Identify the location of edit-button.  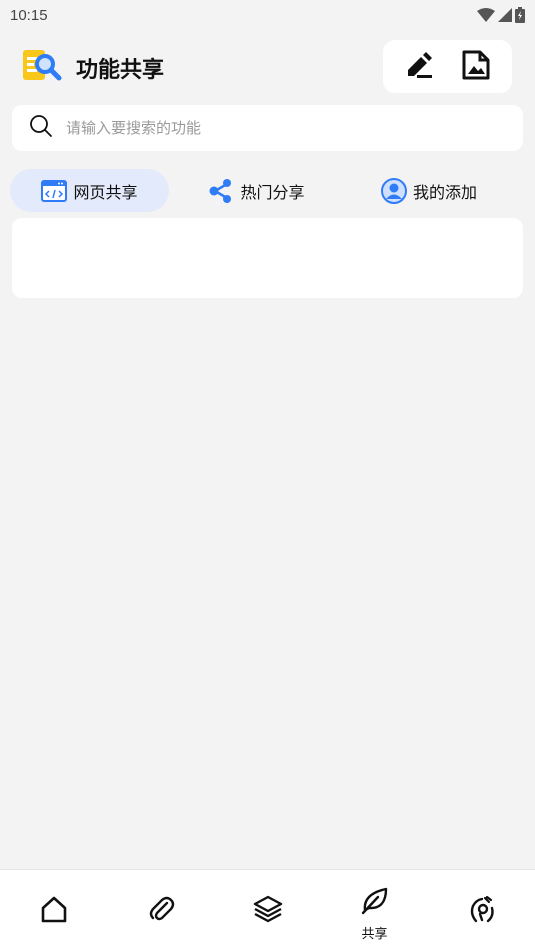
(419, 67).